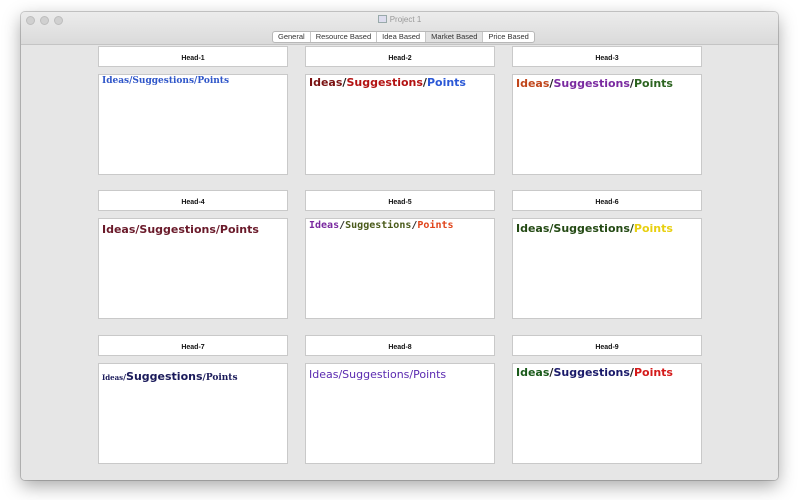 This screenshot has width=800, height=500. What do you see at coordinates (405, 19) in the screenshot?
I see `window-title-text: Project 1` at bounding box center [405, 19].